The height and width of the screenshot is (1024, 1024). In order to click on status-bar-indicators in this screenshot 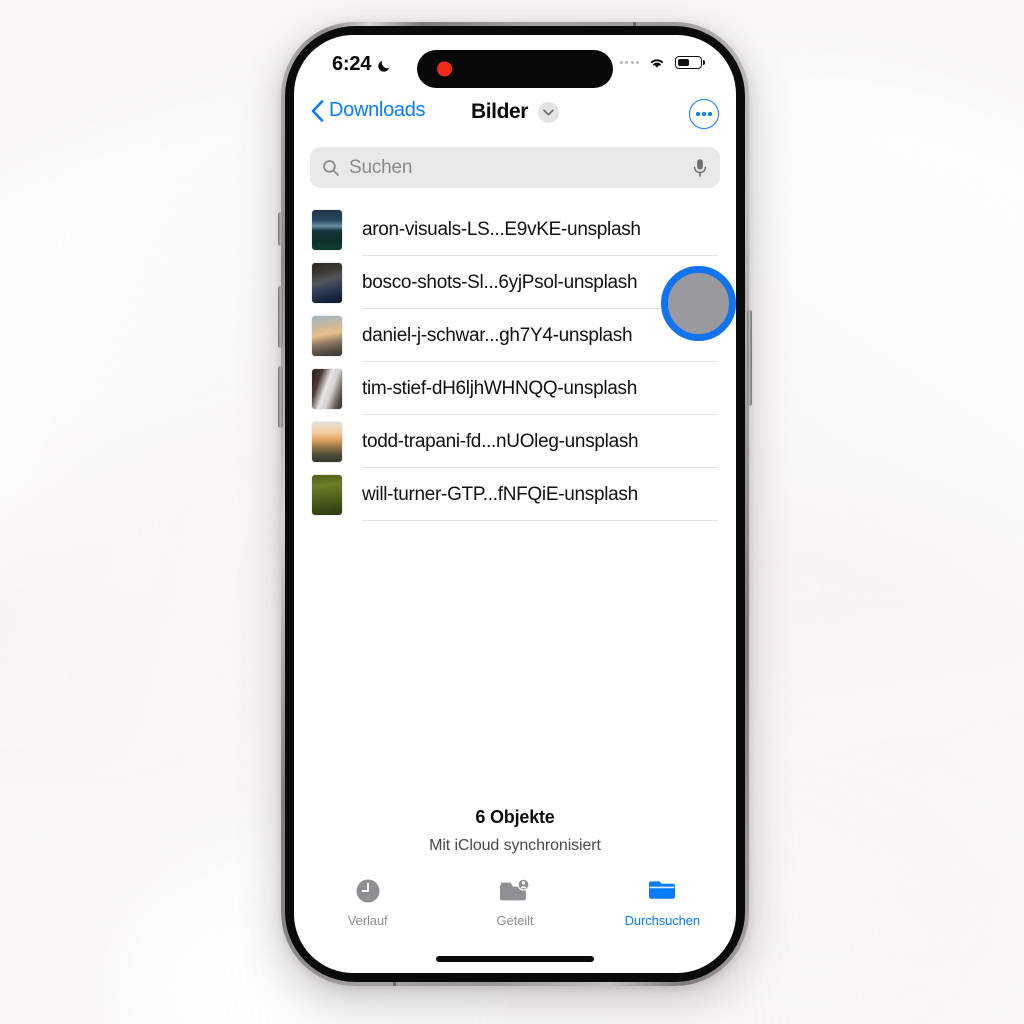, I will do `click(662, 62)`.